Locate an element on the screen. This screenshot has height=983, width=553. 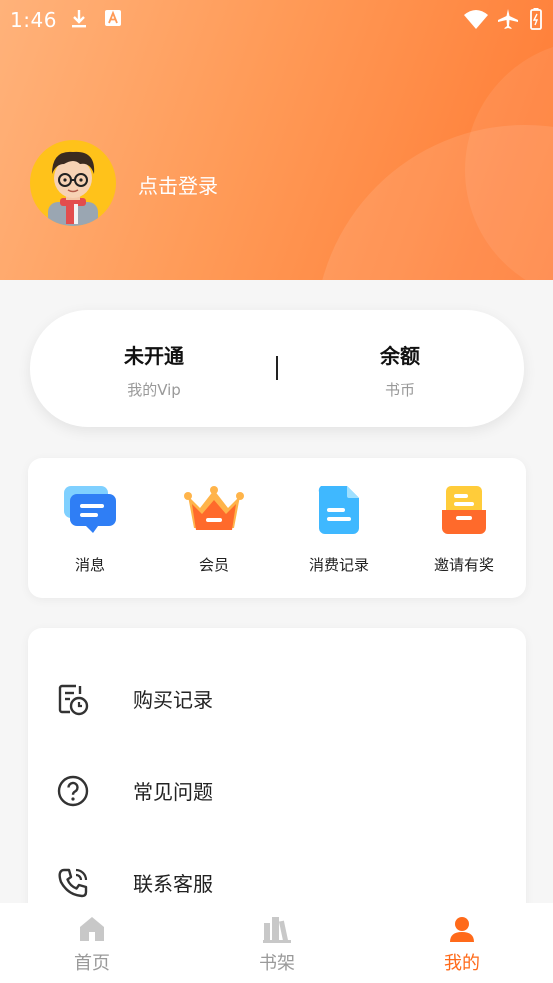
vip-label: 我的Vip is located at coordinates (154, 390).